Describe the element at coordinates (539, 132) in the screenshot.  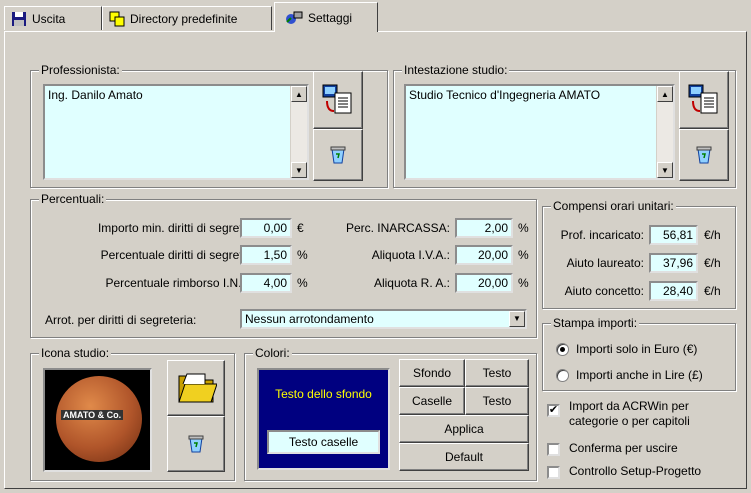
I see `intestazione-memo: Studio Tecnico d'Ingegneria AMATO ▲ ▼` at that location.